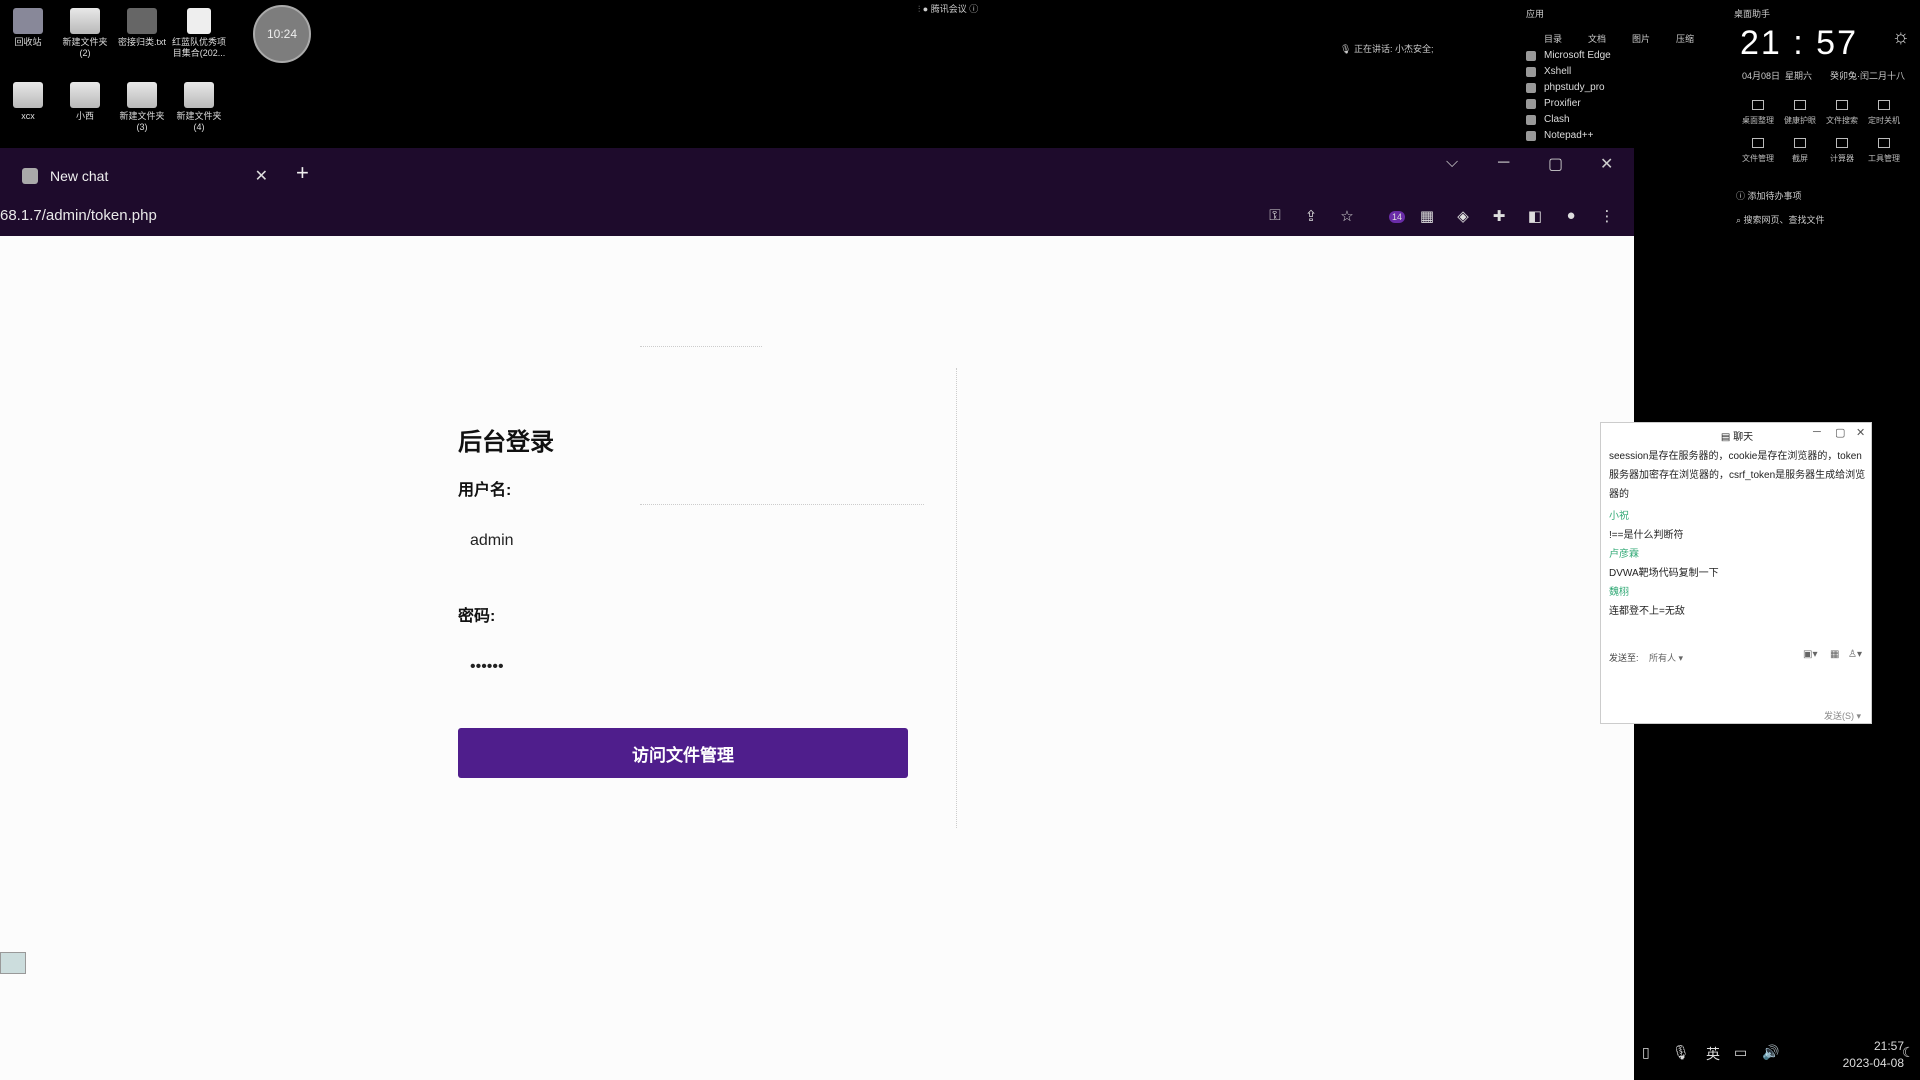 This screenshot has height=1080, width=1920. I want to click on window-close-icon: ✕, so click(1606, 164).